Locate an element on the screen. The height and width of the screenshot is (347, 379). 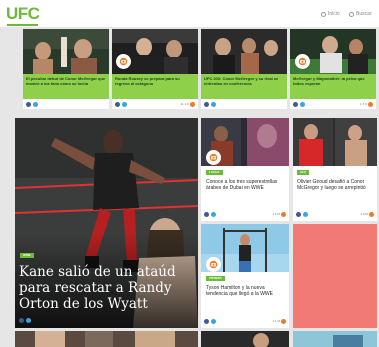
bottom-card-3-photo is located at coordinates (335, 339).